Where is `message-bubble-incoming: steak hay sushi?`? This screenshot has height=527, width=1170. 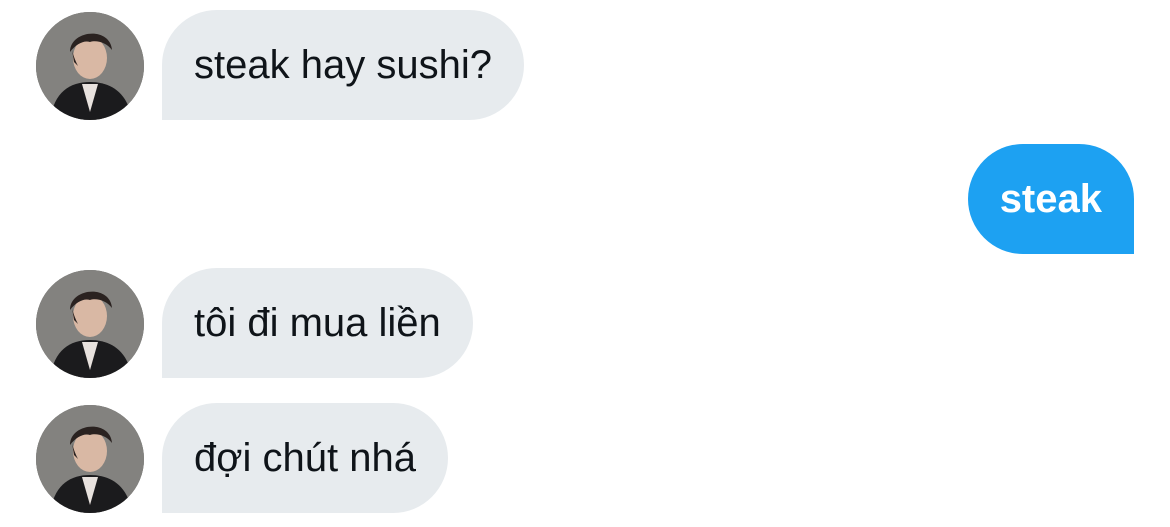
message-bubble-incoming: steak hay sushi? is located at coordinates (343, 65).